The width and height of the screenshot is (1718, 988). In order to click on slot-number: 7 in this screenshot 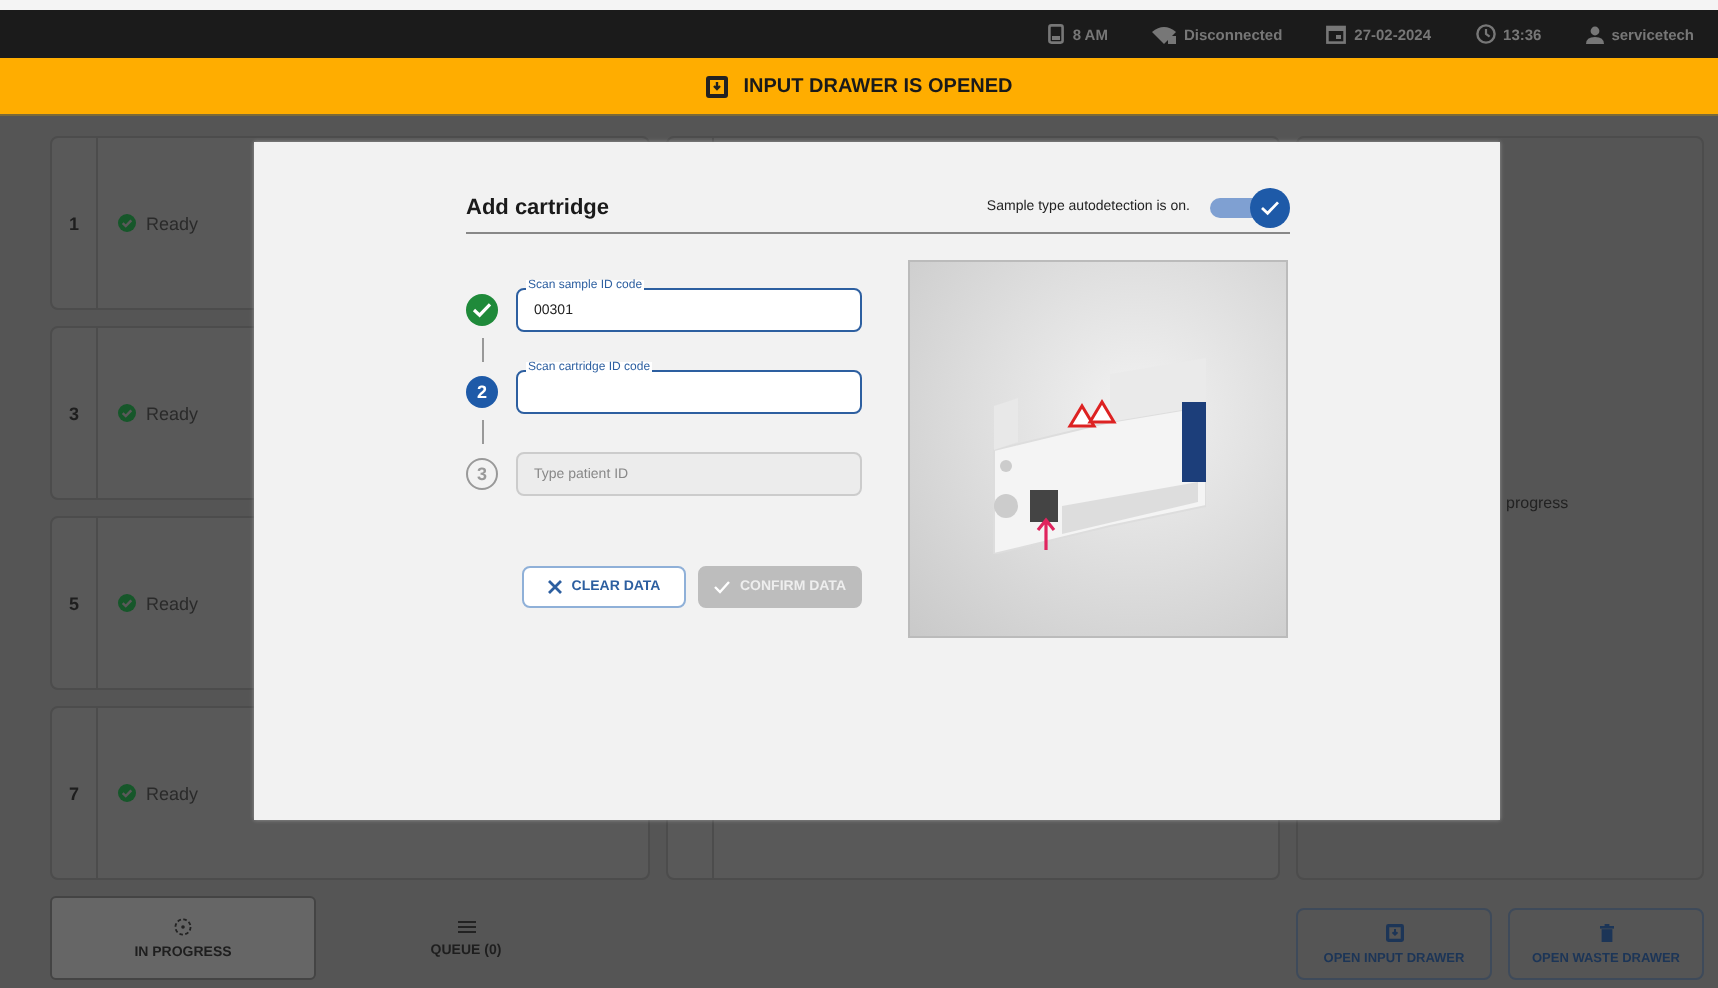, I will do `click(73, 793)`.